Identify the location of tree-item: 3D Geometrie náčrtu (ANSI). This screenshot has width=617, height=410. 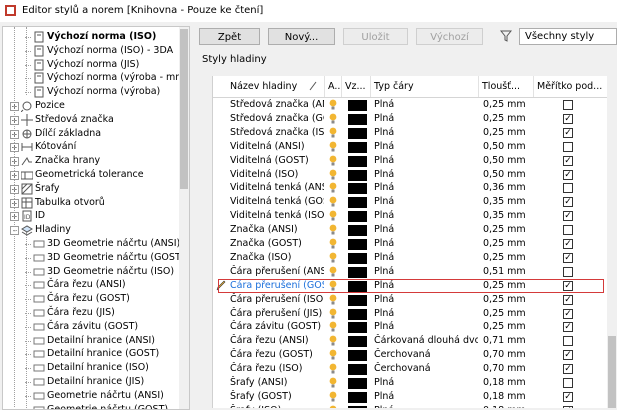
(91, 244).